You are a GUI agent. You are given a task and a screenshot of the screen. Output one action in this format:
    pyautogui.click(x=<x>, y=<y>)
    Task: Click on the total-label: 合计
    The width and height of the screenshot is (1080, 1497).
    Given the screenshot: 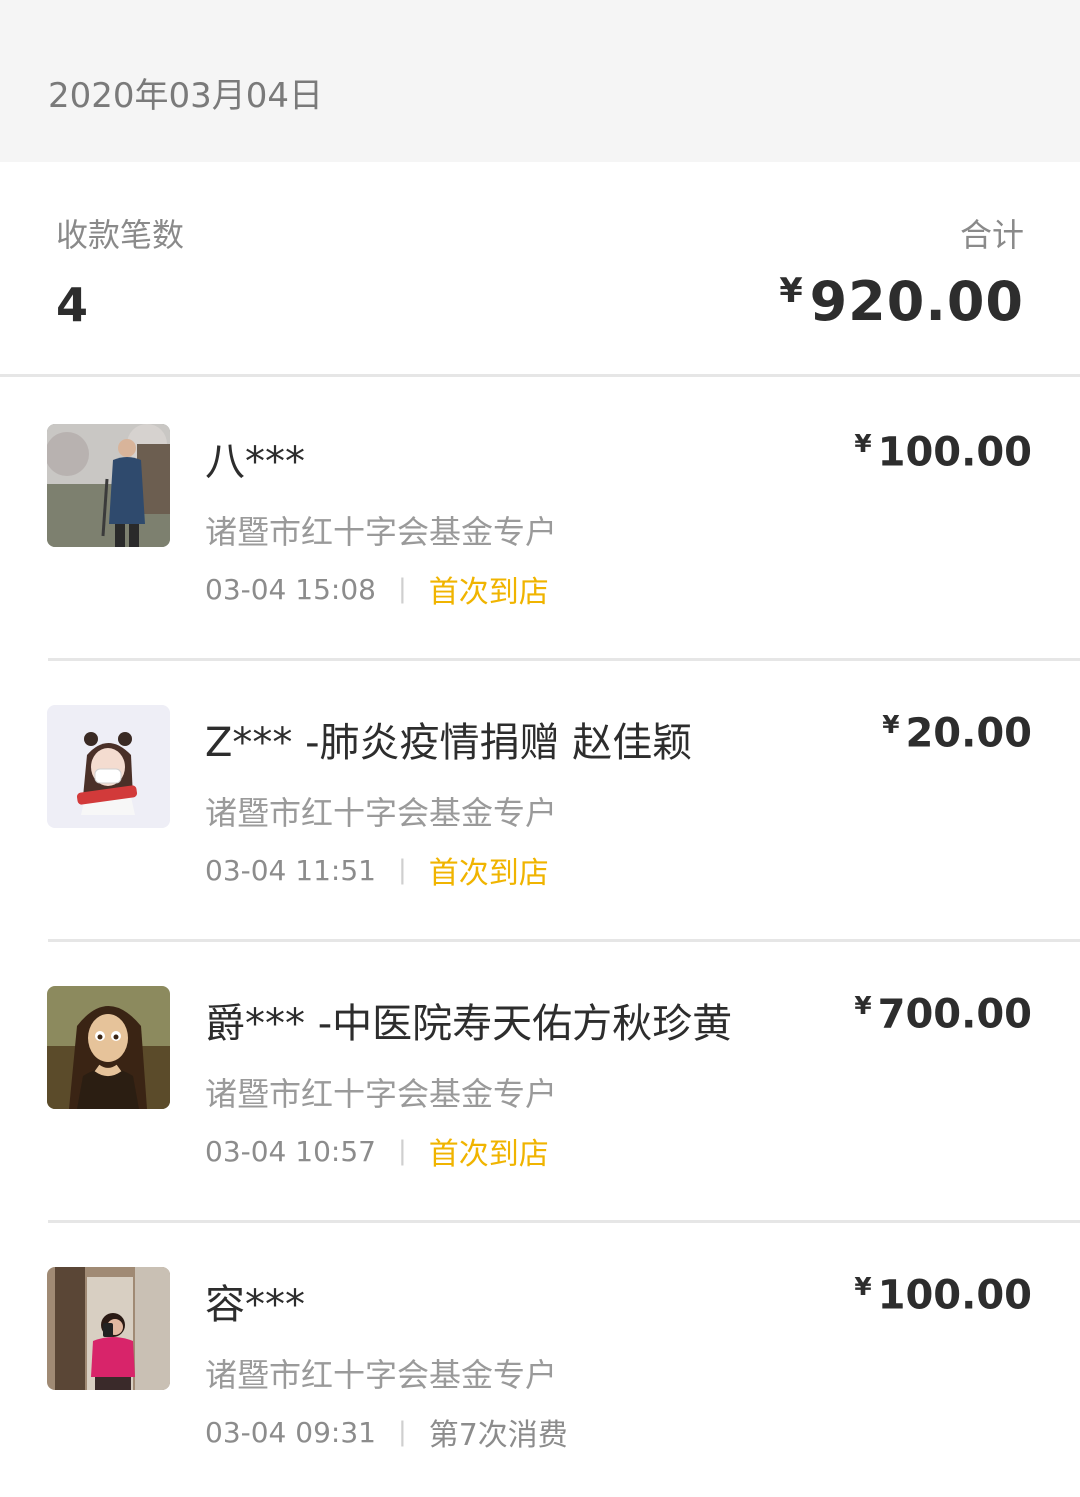 What is the action you would take?
    pyautogui.click(x=991, y=235)
    